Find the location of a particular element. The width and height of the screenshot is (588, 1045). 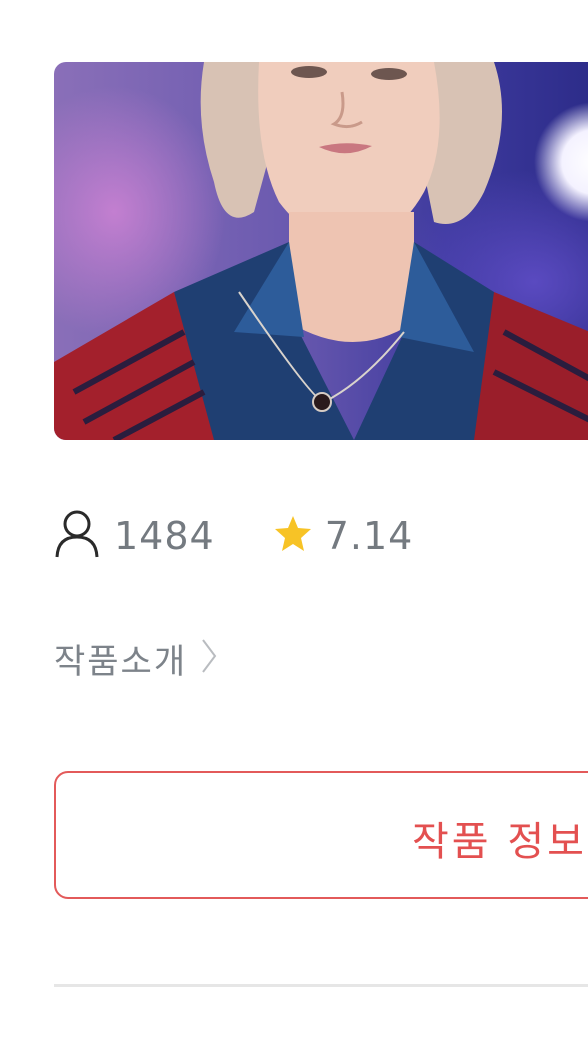

work-intro-link: 작품소개 is located at coordinates (136, 658).